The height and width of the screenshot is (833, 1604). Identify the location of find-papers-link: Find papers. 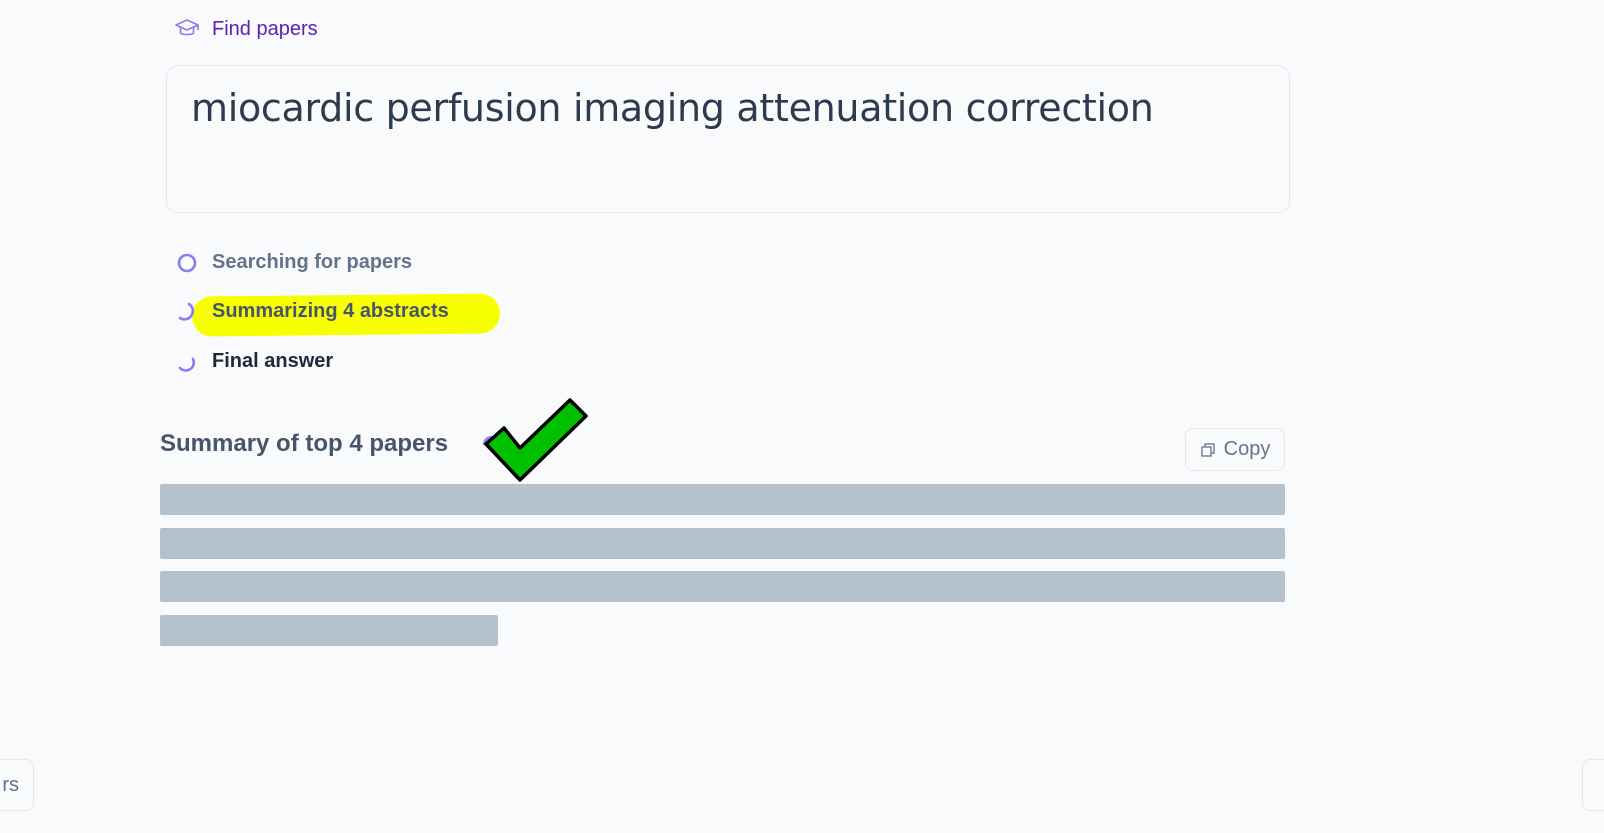
(246, 29).